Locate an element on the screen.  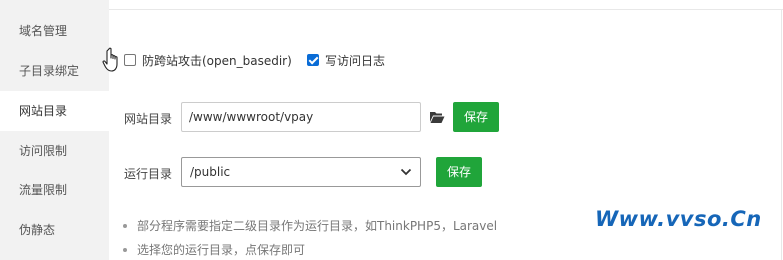
sidebar-item-domain-management: 域名管理 is located at coordinates (54, 31).